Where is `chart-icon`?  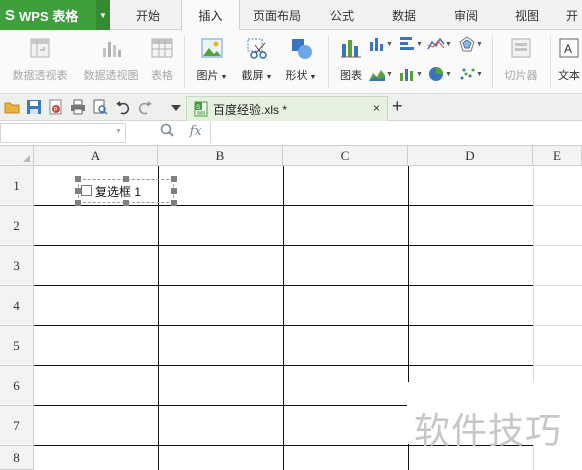 chart-icon is located at coordinates (351, 48).